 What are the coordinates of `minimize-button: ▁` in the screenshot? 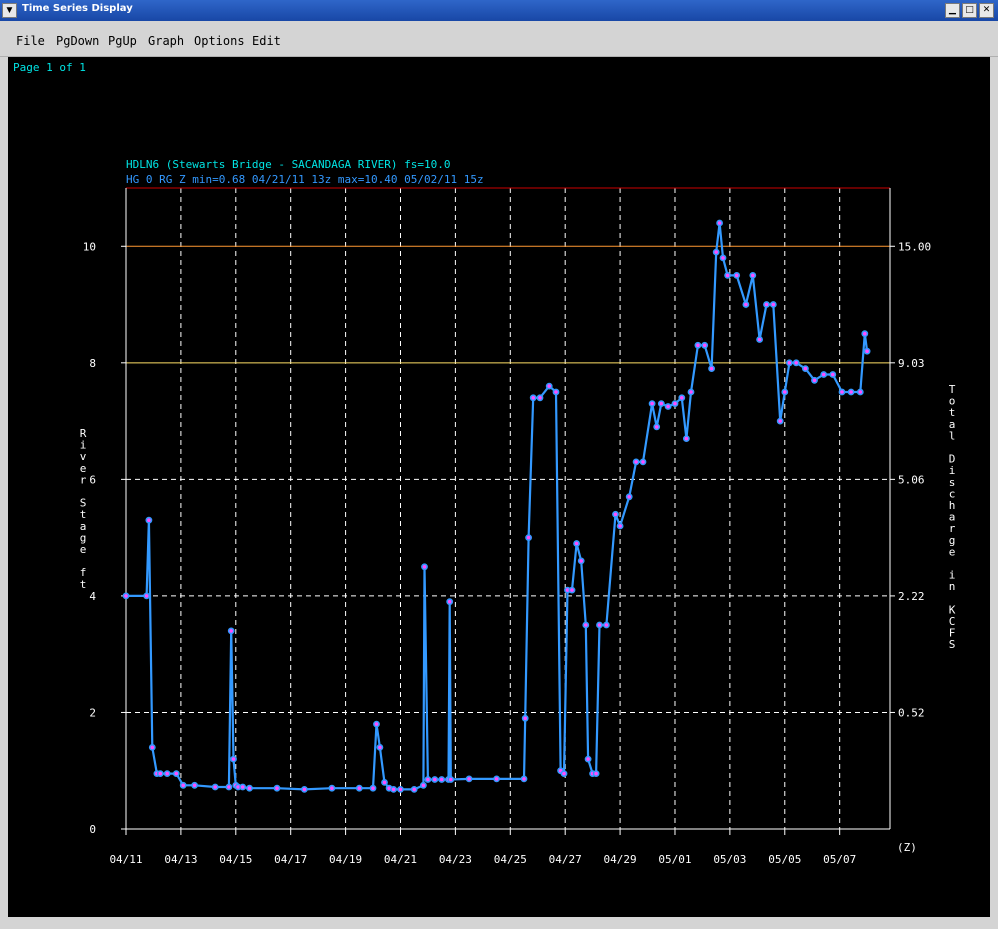 It's located at (952, 10).